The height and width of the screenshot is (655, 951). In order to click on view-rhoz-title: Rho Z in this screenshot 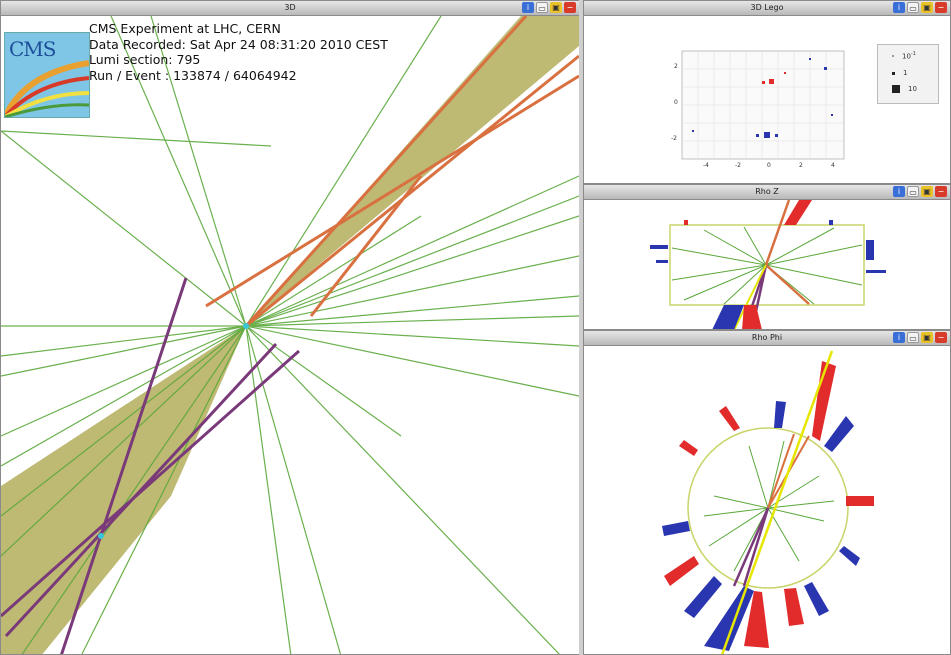, I will do `click(767, 191)`.